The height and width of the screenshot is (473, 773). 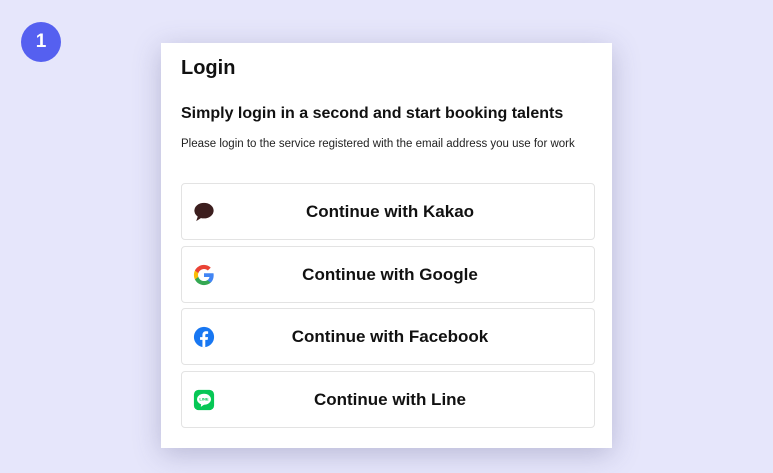 I want to click on continue-with-facebook-button: Continue with Facebook, so click(x=388, y=336).